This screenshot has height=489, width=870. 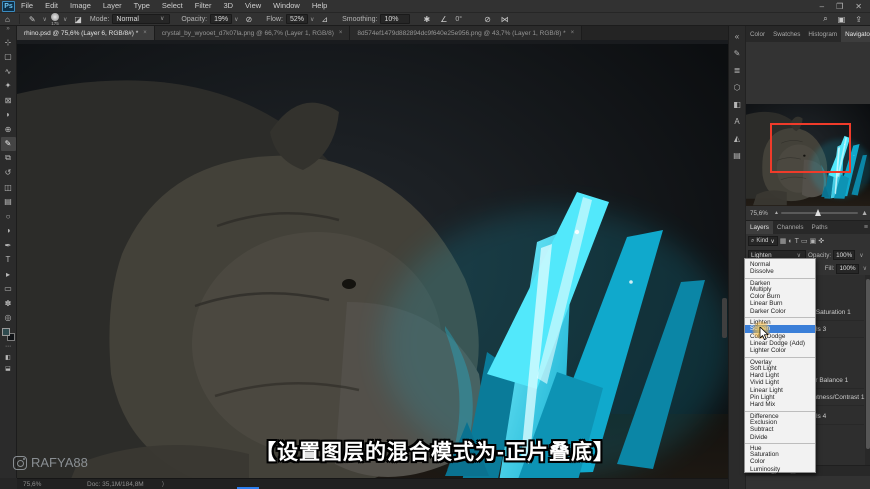 I want to click on blend-mode-option: Lighter Color, so click(x=780, y=350).